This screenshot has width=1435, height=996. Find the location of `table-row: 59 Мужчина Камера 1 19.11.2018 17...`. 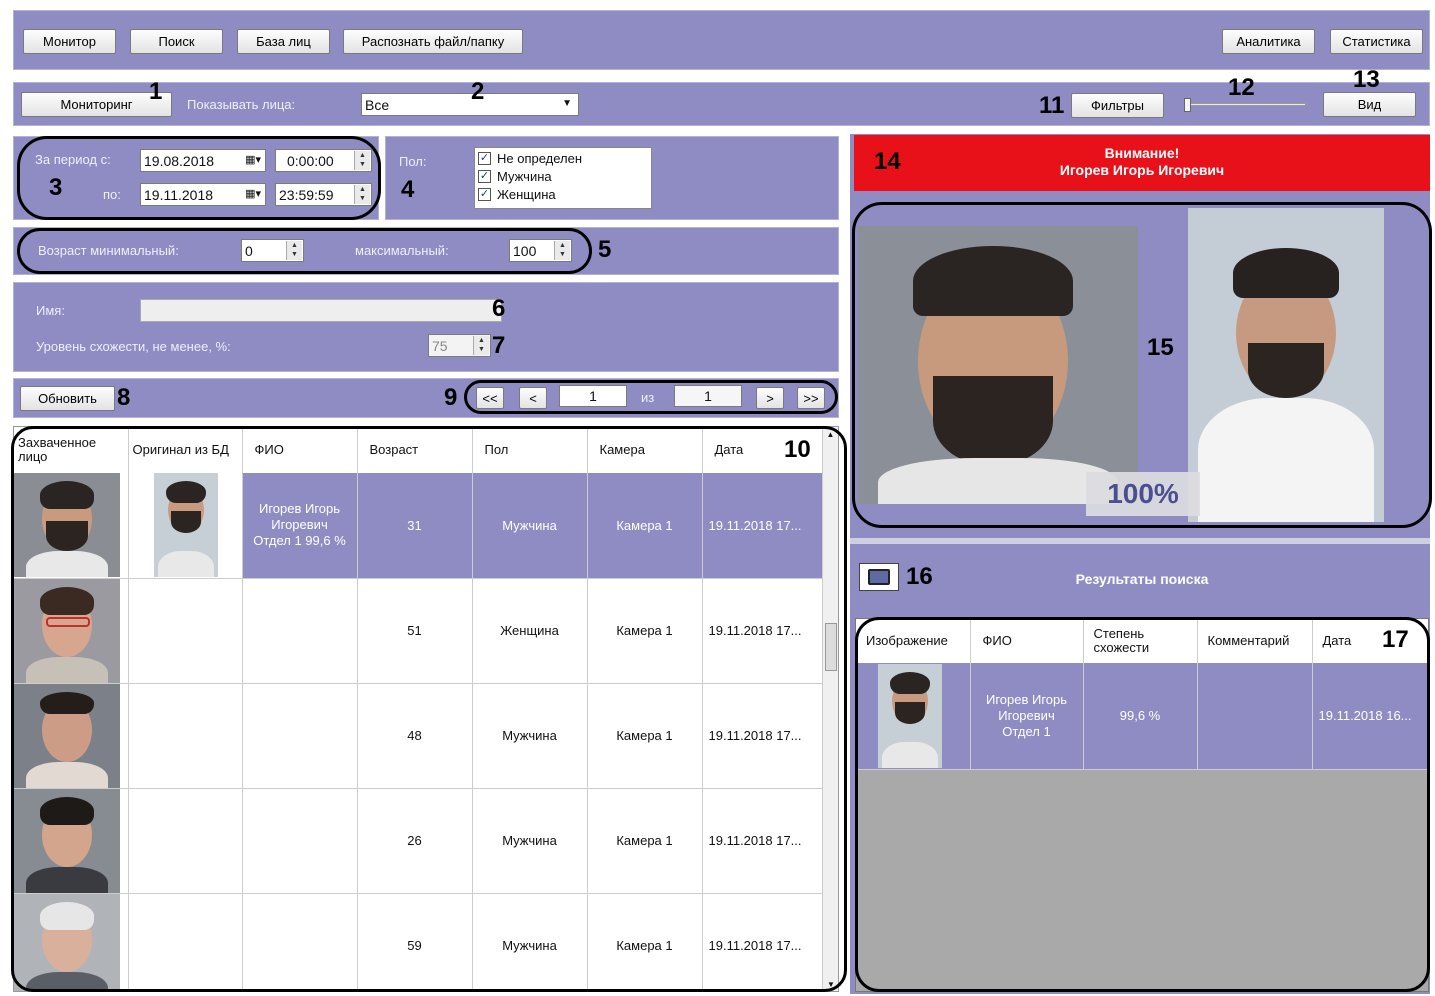

table-row: 59 Мужчина Камера 1 19.11.2018 17... is located at coordinates (418, 942).